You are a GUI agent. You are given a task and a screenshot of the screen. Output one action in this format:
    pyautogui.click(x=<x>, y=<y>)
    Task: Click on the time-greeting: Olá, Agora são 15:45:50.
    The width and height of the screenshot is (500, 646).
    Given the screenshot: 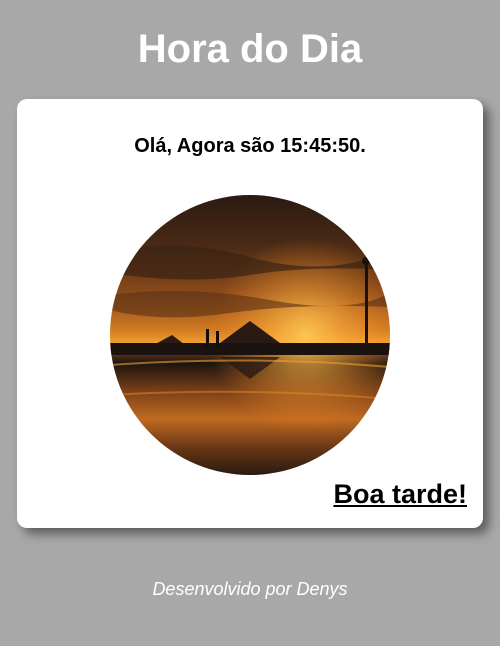 What is the action you would take?
    pyautogui.click(x=250, y=146)
    